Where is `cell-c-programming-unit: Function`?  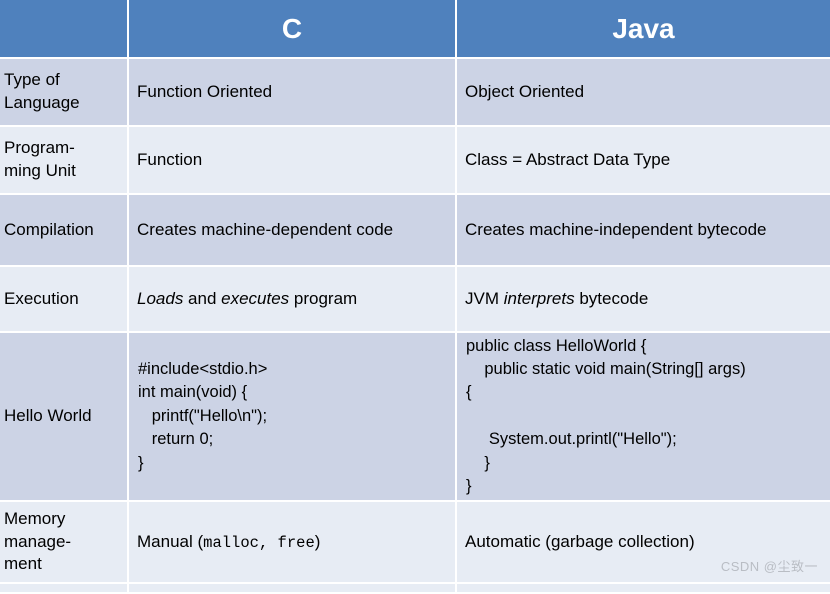
cell-c-programming-unit: Function is located at coordinates (293, 161).